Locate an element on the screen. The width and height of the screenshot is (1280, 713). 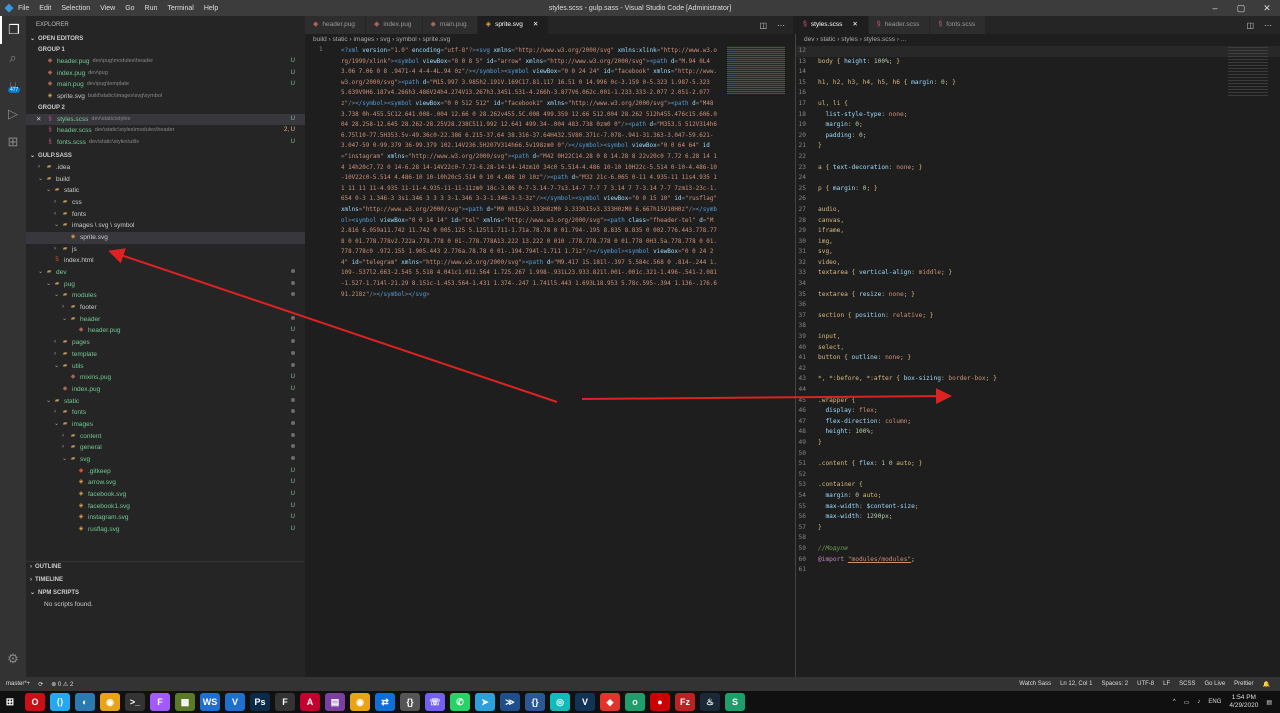
tree-item: ⌄ ▰ dev is located at coordinates (165, 273).